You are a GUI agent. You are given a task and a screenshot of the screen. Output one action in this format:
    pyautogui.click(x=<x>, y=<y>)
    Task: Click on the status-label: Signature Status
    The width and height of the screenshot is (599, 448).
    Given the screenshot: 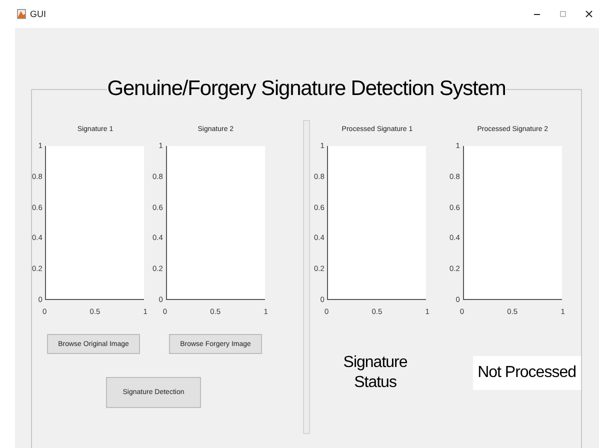 What is the action you would take?
    pyautogui.click(x=375, y=373)
    